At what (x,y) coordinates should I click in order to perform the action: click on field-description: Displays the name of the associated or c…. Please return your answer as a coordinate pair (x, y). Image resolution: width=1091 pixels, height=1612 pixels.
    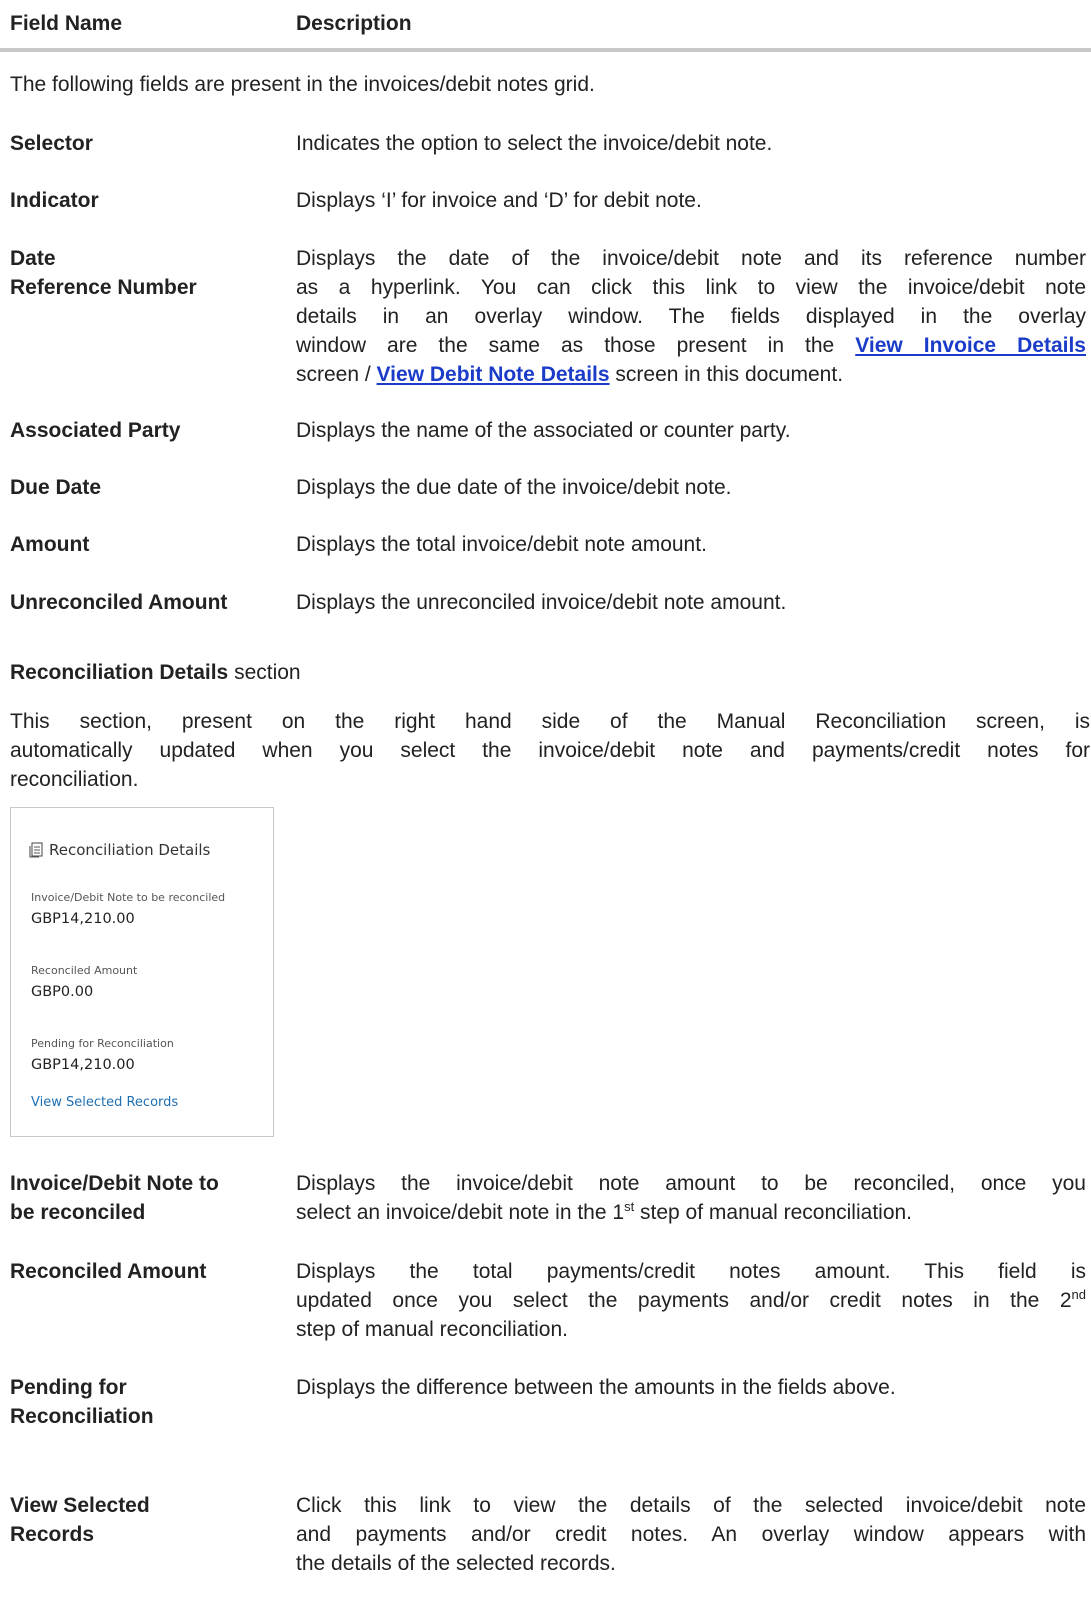
    Looking at the image, I should click on (543, 430).